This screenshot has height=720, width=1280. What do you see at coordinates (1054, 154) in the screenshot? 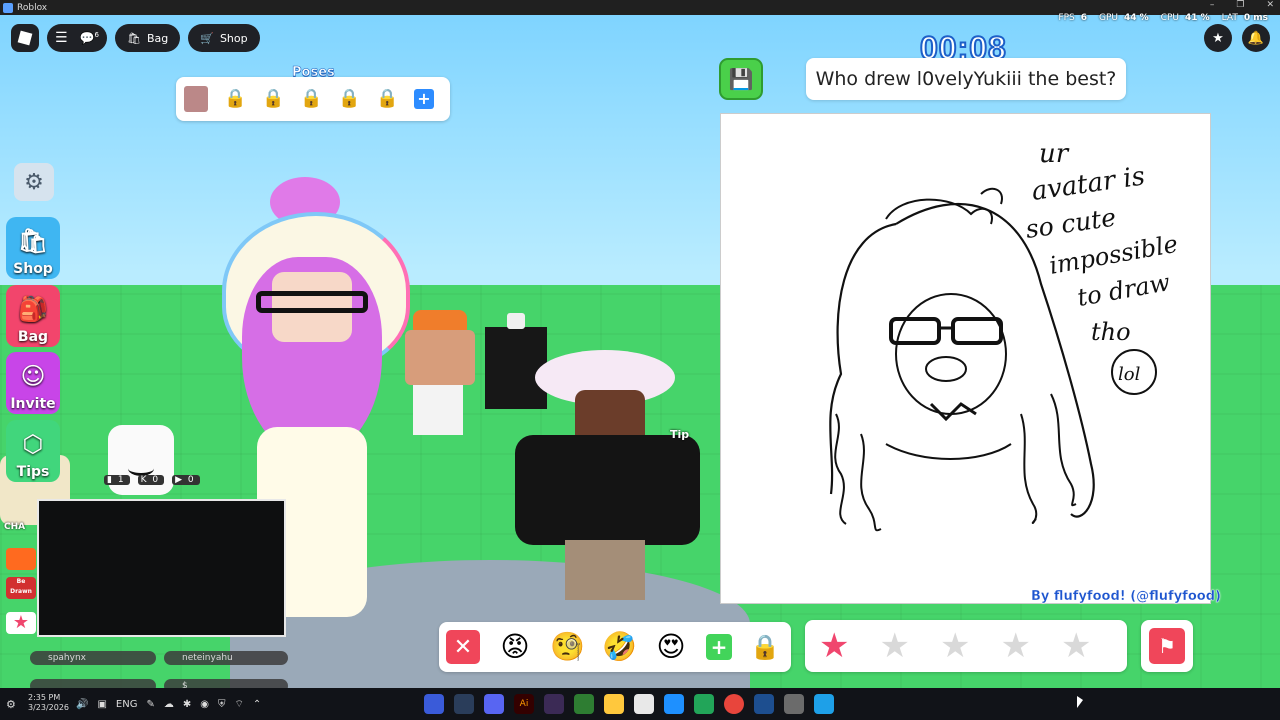
I see `drawing-text-line-1: ur` at bounding box center [1054, 154].